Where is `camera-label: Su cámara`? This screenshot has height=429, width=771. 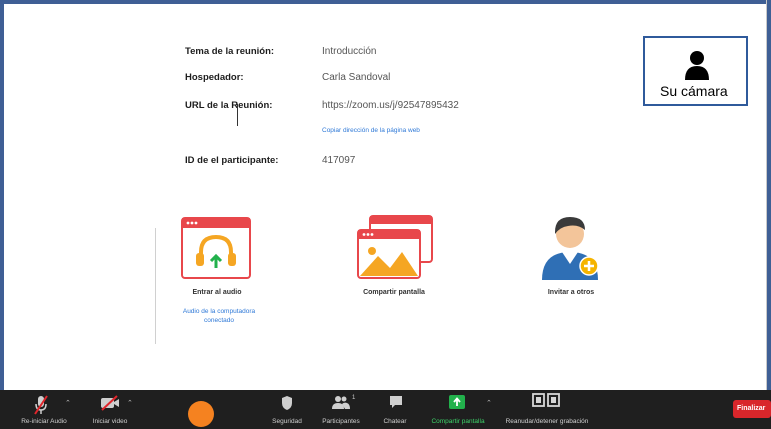 camera-label: Su cámara is located at coordinates (694, 91).